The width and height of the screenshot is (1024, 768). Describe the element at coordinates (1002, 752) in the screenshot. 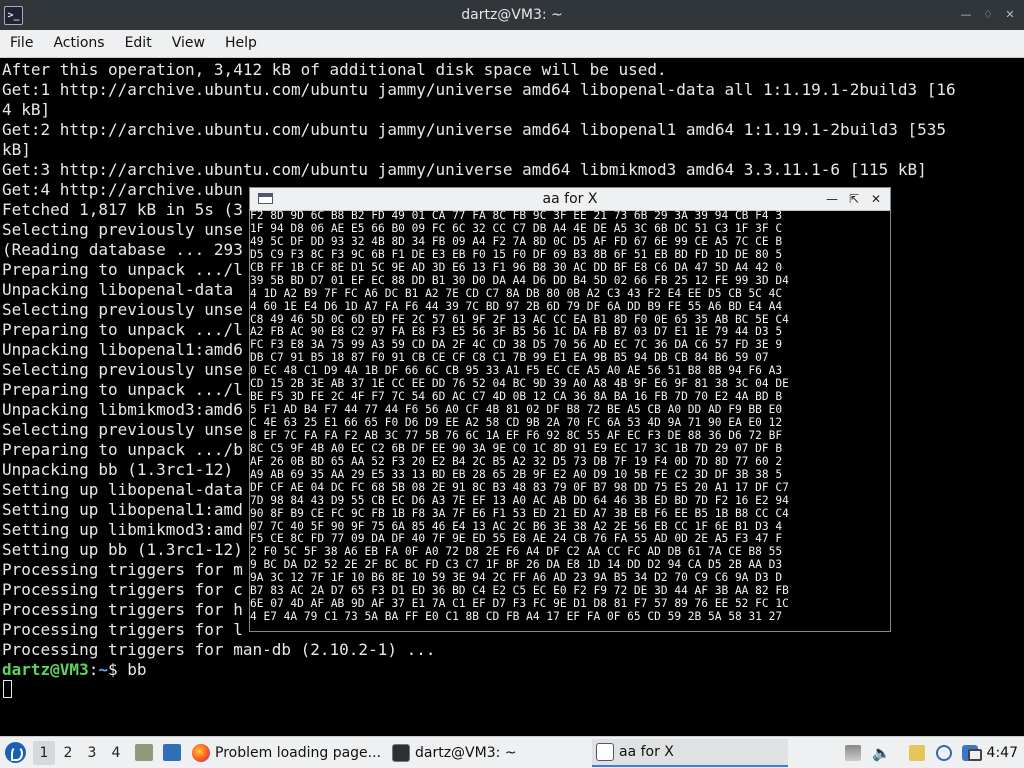

I see `taskbar-clock: 4:47` at that location.